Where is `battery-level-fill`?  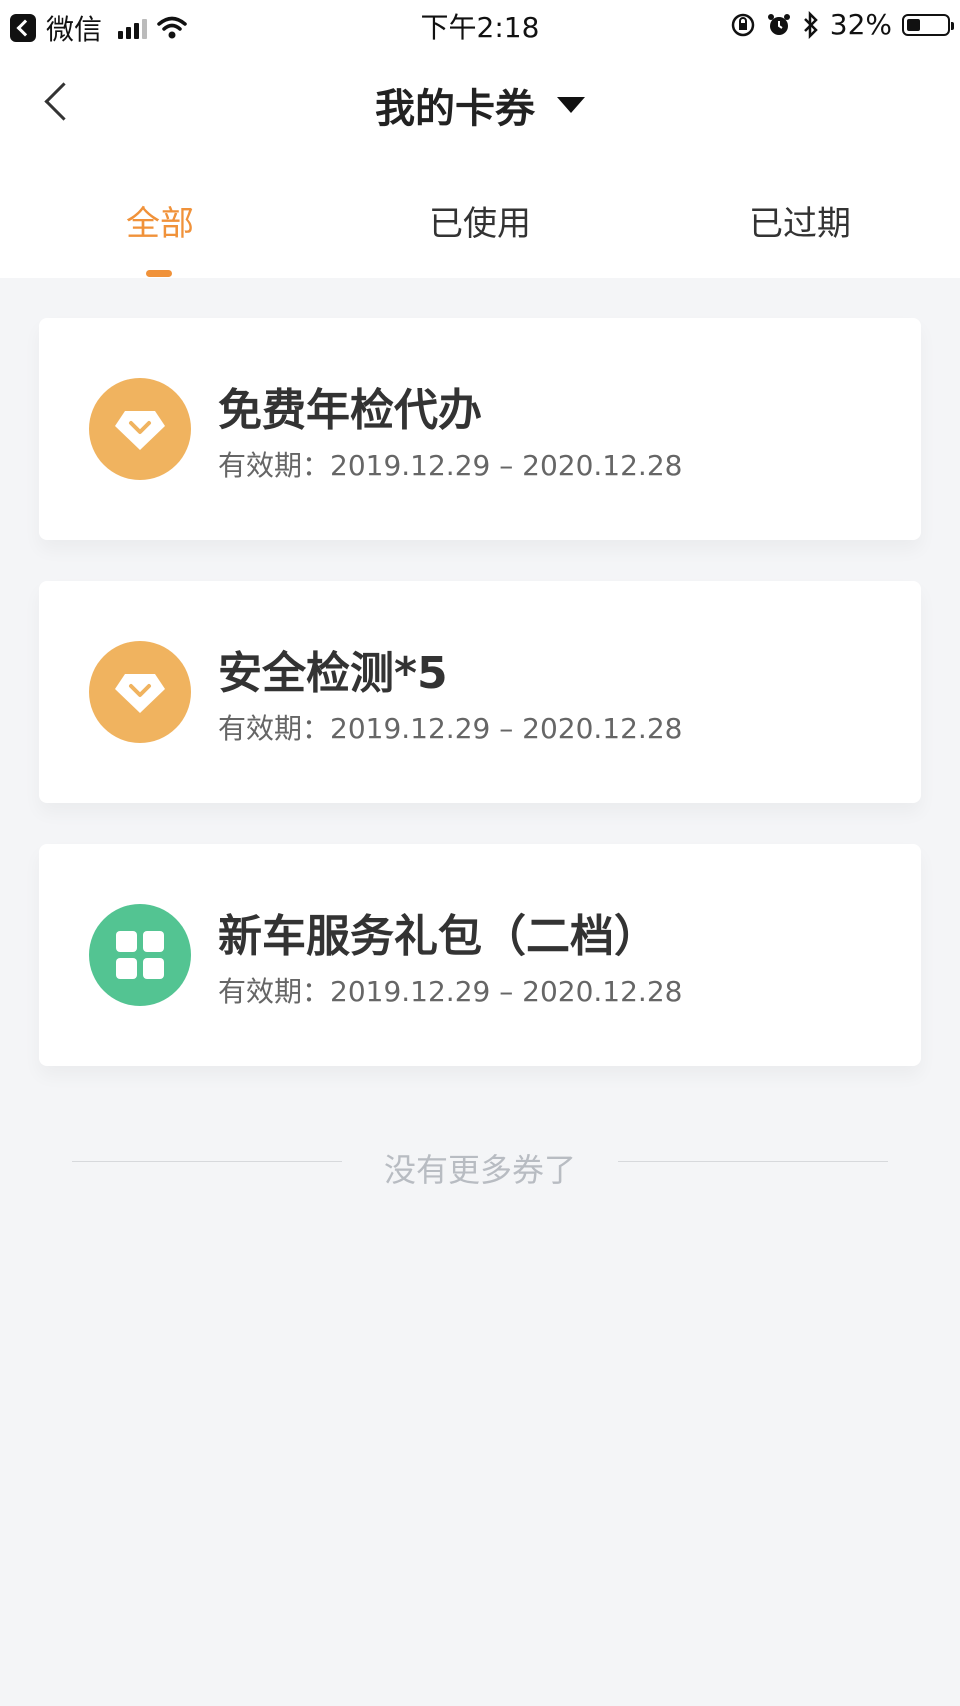 battery-level-fill is located at coordinates (913, 24).